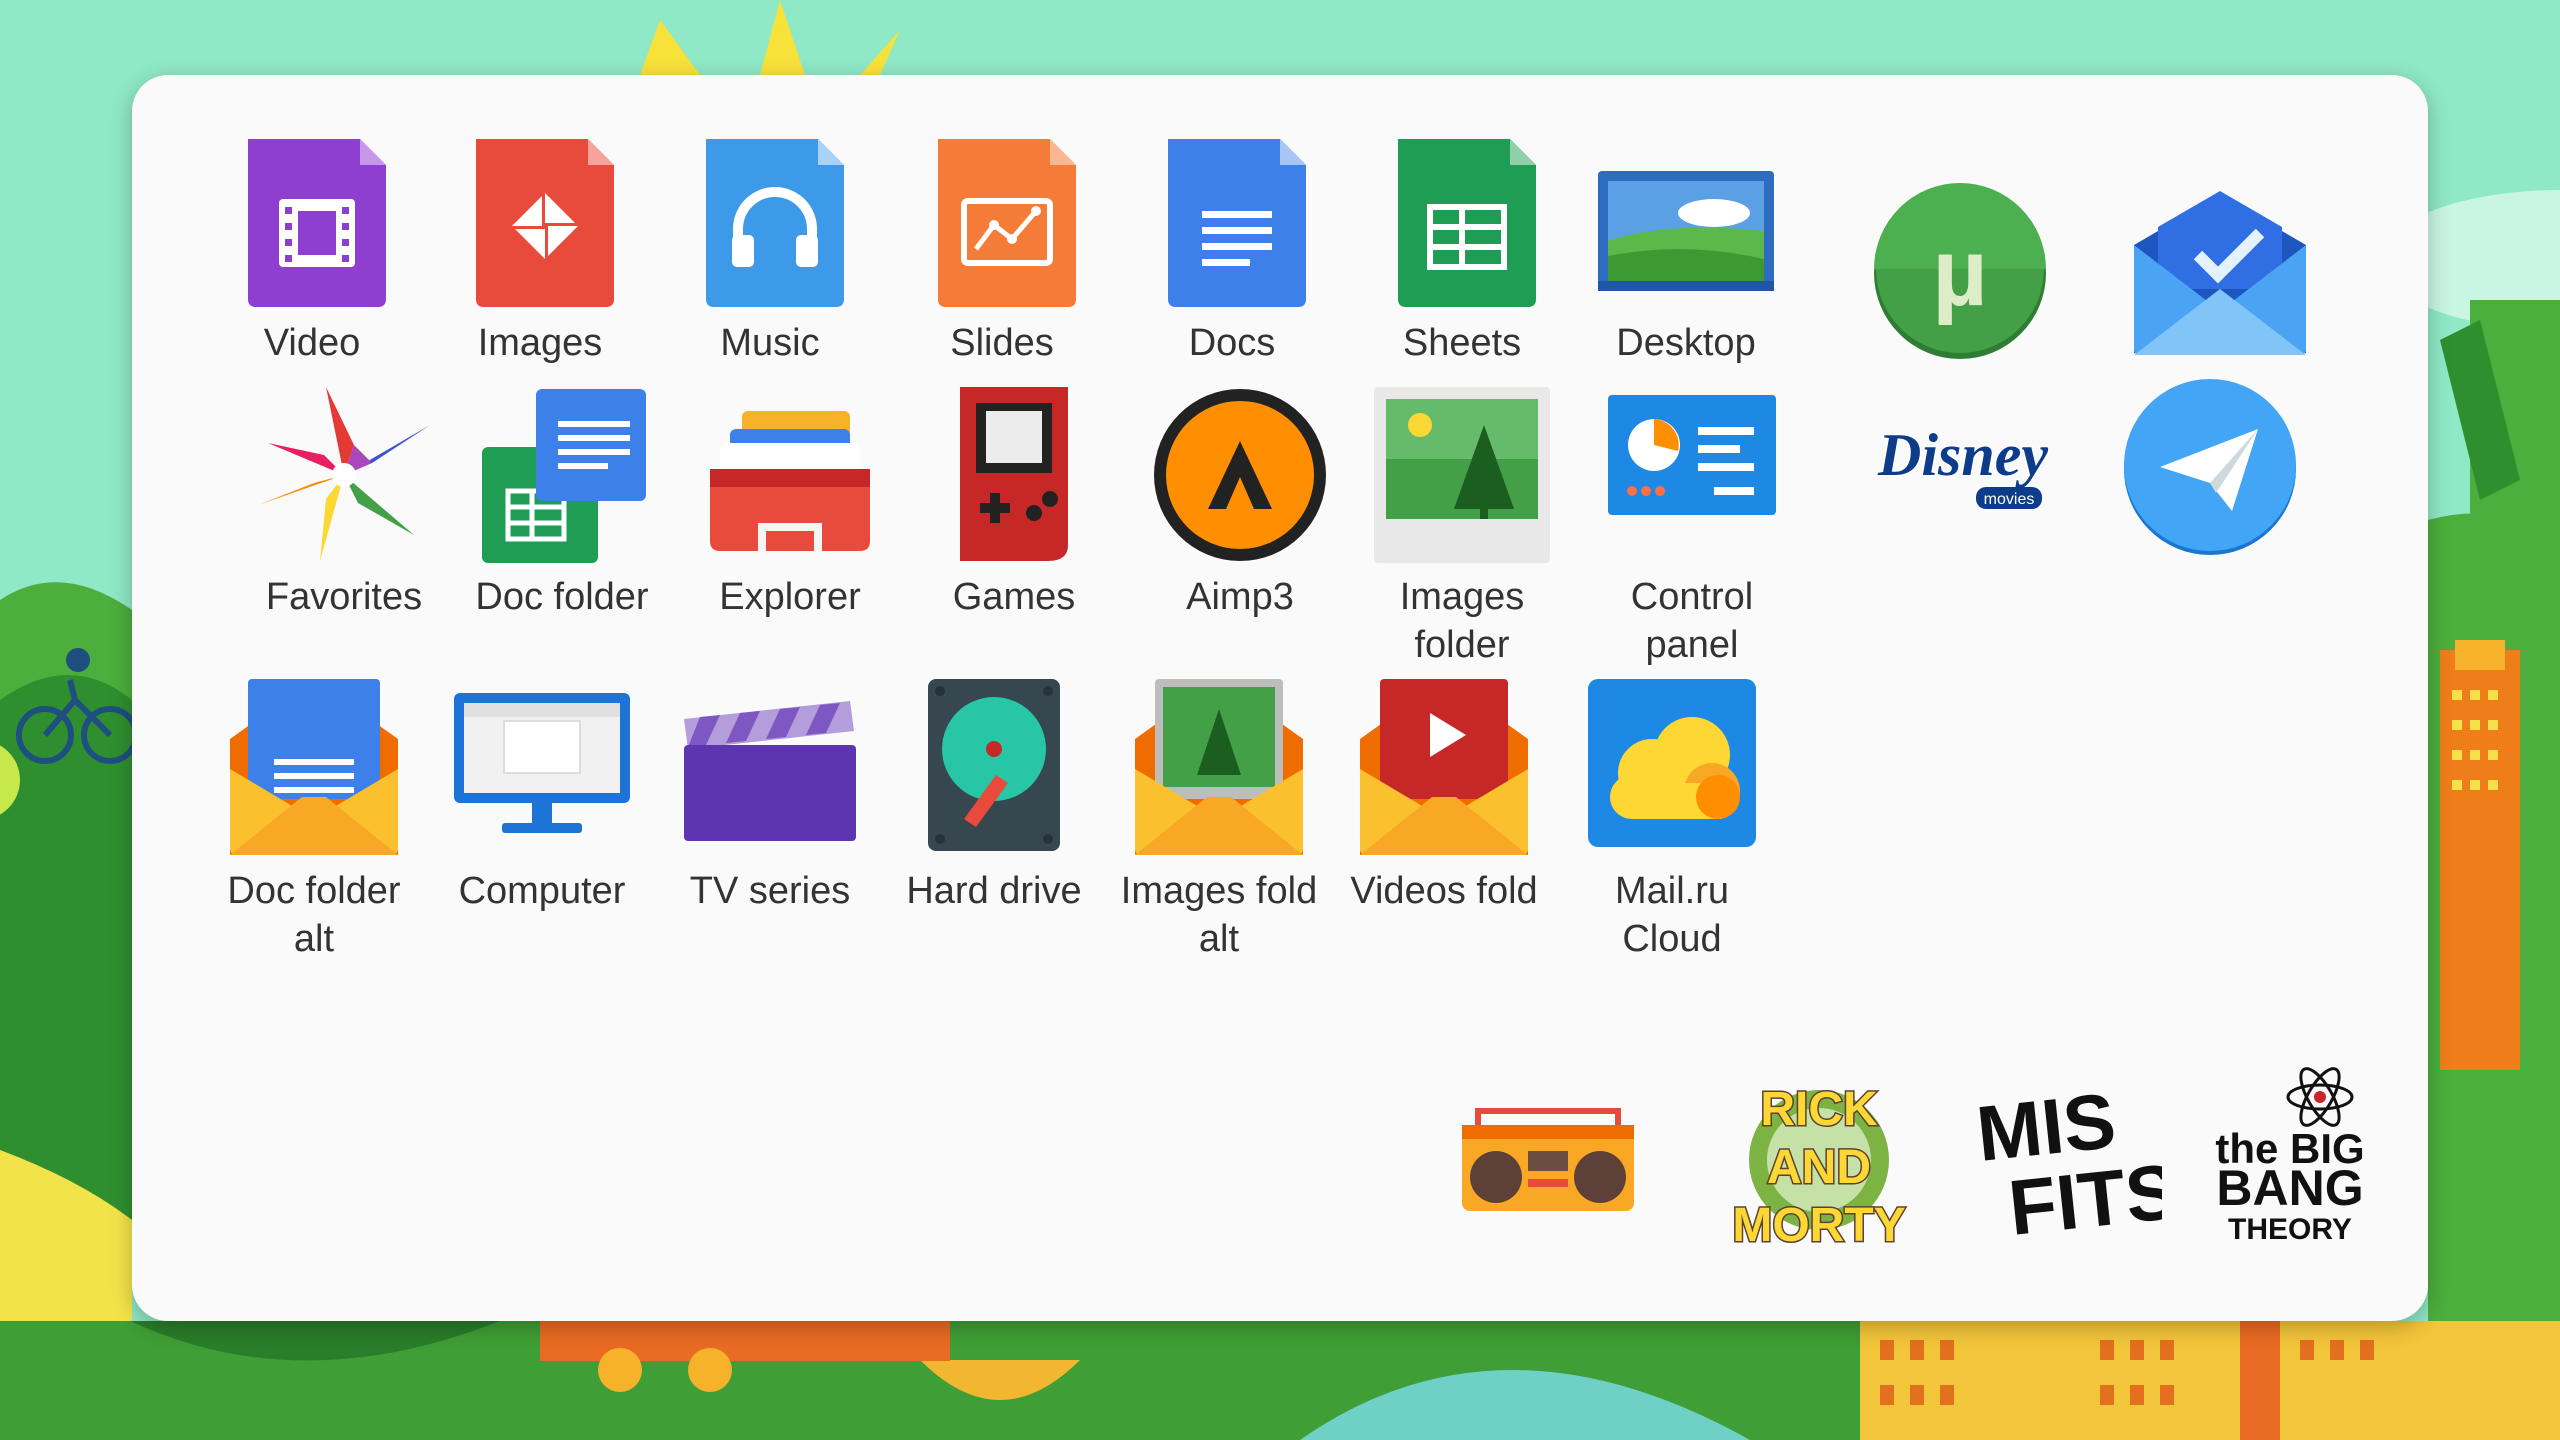  I want to click on shortcut-big-bang-theory: the BIG BANG THEORY, so click(2290, 1155).